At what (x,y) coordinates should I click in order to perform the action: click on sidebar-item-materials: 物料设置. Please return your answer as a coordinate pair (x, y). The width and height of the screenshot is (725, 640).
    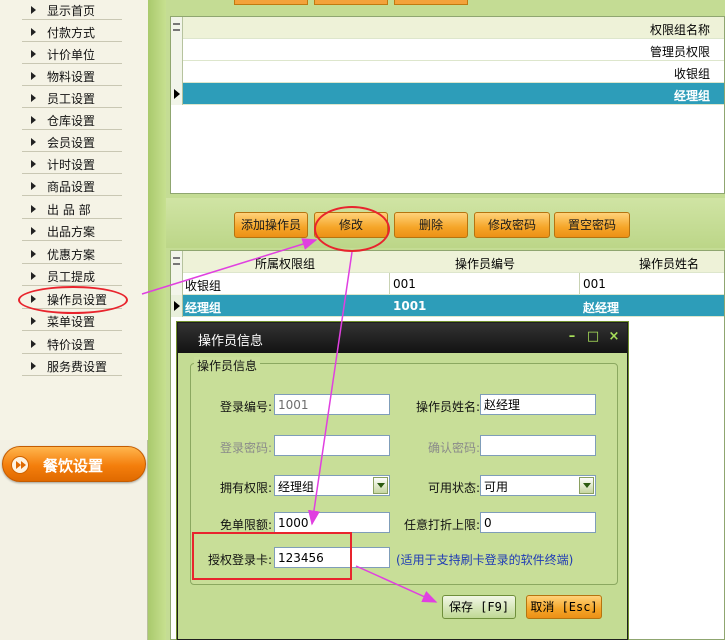
    Looking at the image, I should click on (72, 76).